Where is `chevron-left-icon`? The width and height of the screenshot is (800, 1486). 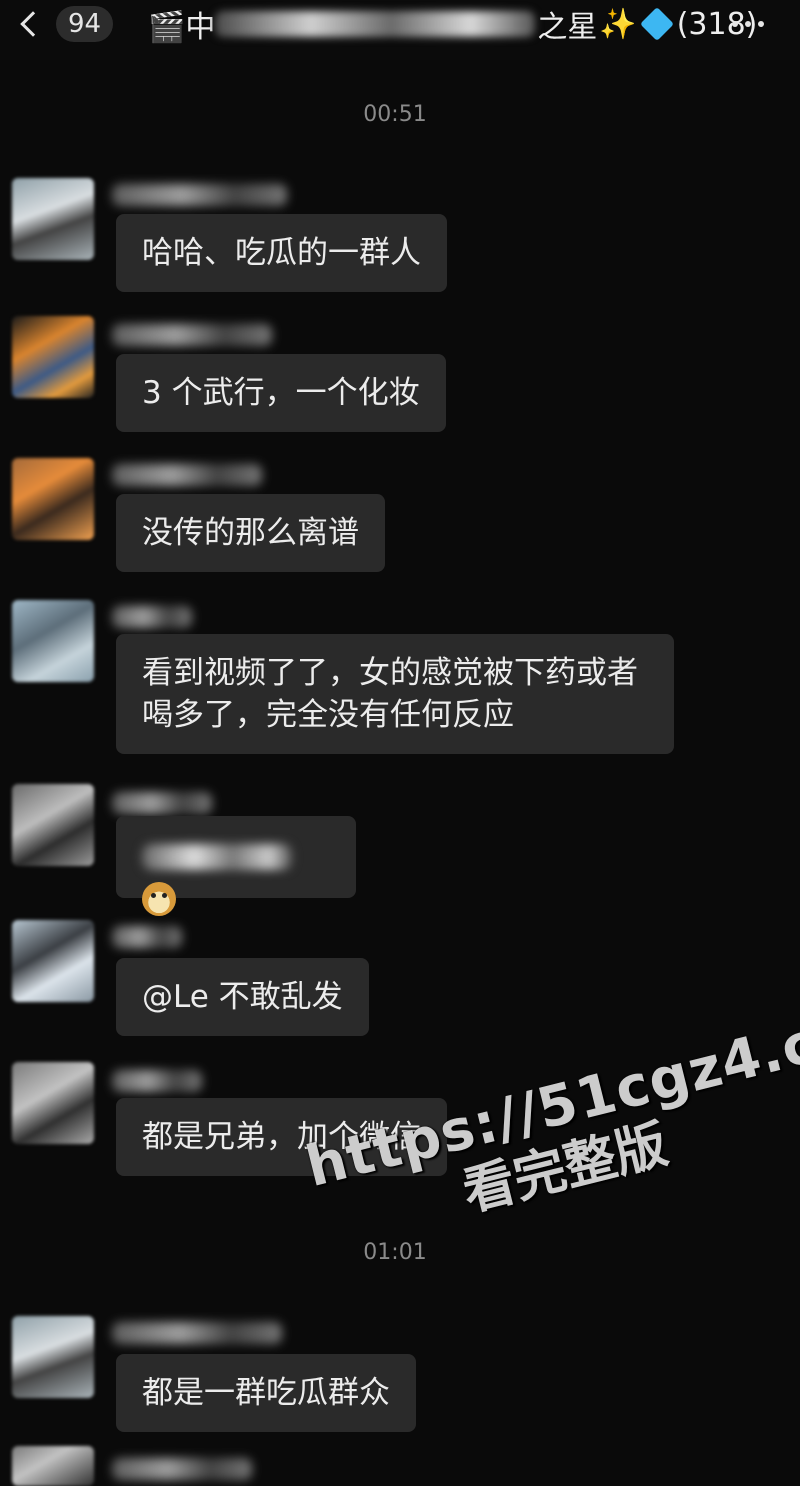 chevron-left-icon is located at coordinates (33, 24).